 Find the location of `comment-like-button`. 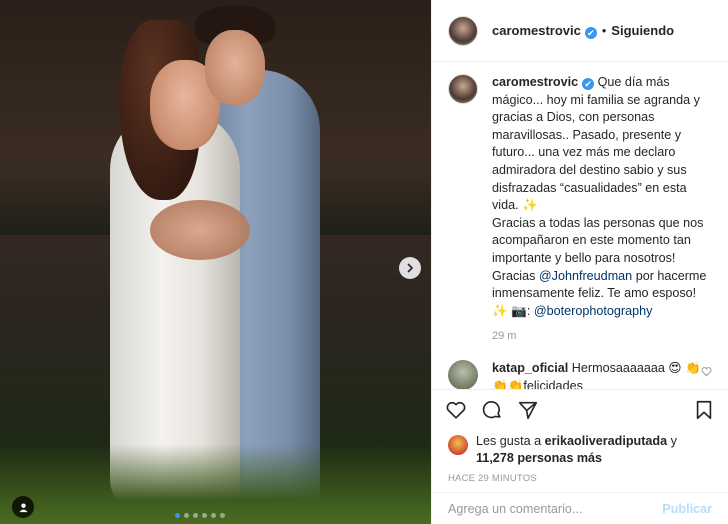

comment-like-button is located at coordinates (706, 373).